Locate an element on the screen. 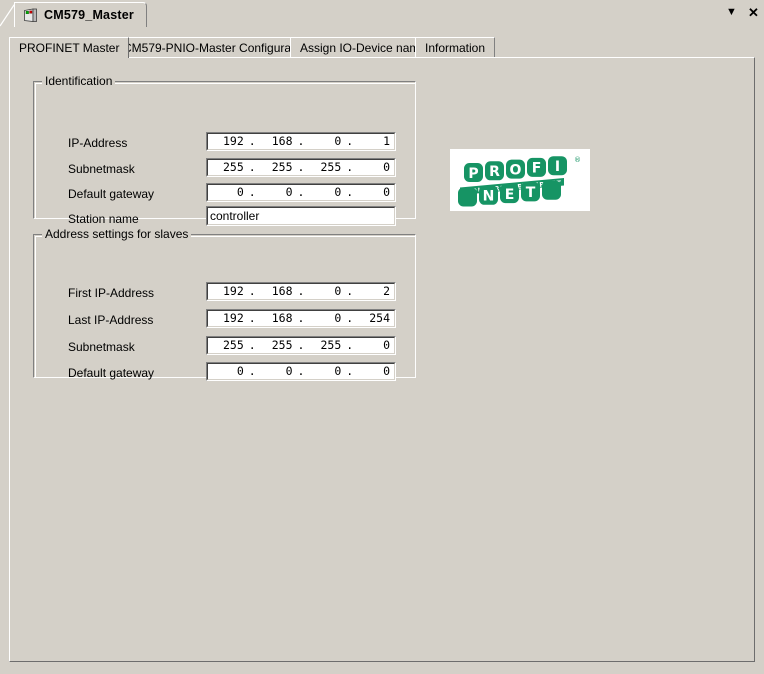 Image resolution: width=764 pixels, height=674 pixels. ip-address-octet-3: 0 is located at coordinates (338, 141).